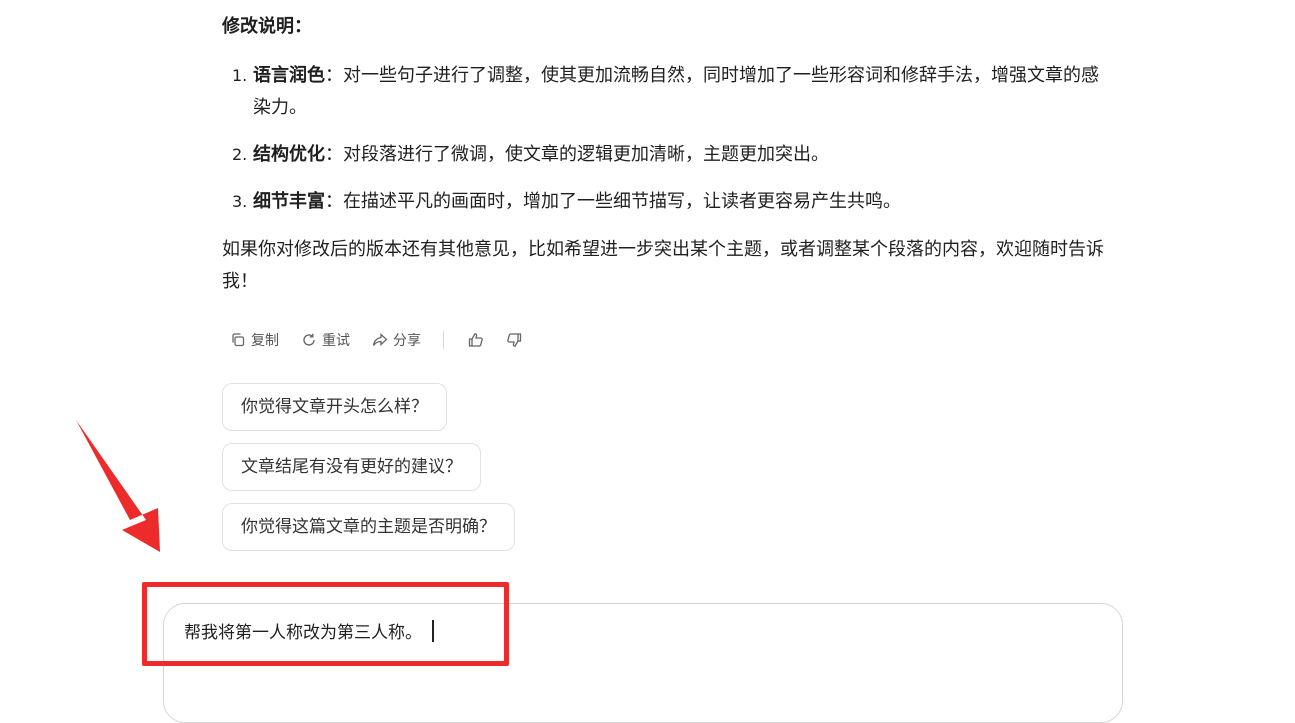 The height and width of the screenshot is (723, 1295). I want to click on composer-value: 帮我将第一人称改为第三人称。, so click(303, 633).